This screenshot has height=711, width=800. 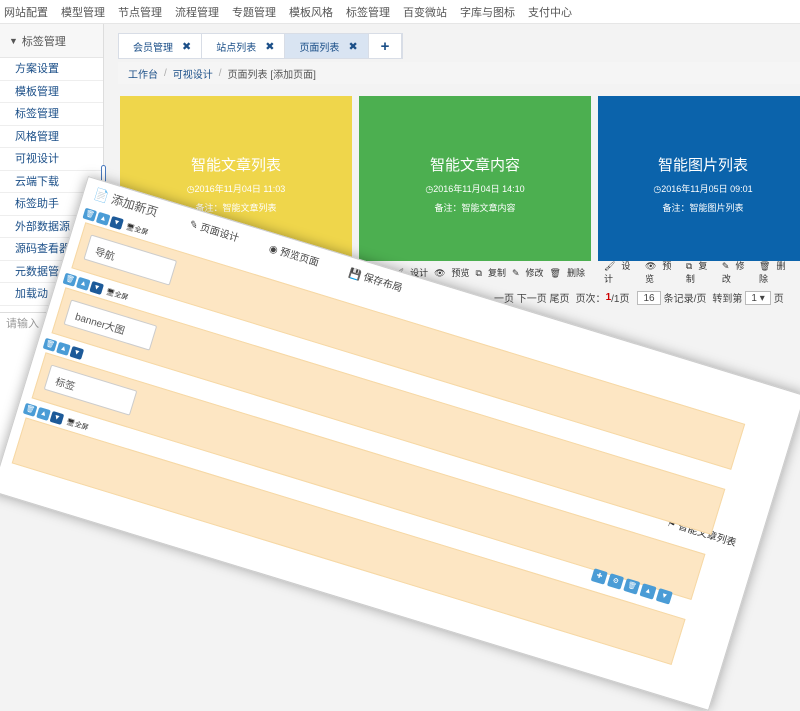 I want to click on per-page-input: 16, so click(x=649, y=297).